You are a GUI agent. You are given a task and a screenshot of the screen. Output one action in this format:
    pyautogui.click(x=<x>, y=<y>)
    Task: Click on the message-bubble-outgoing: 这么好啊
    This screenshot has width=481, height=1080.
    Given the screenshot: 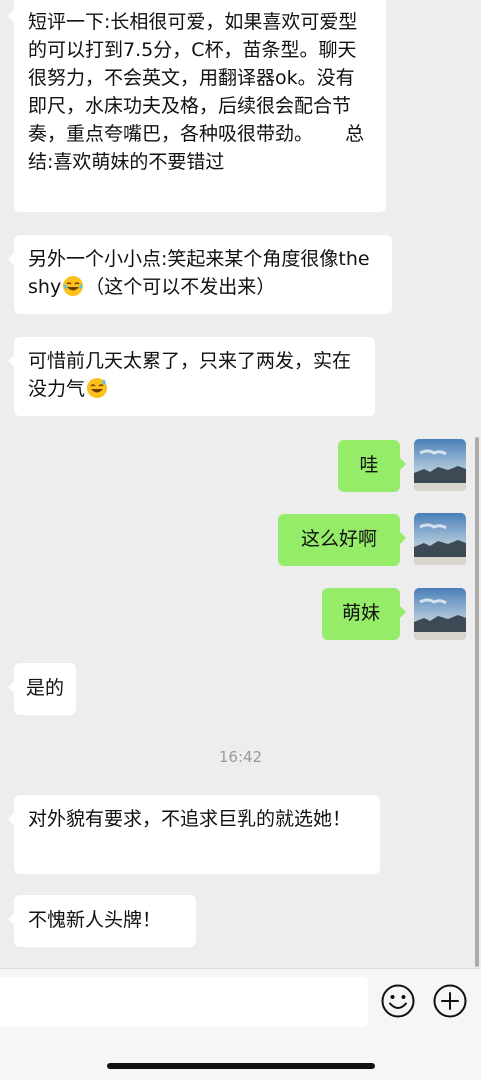 What is the action you would take?
    pyautogui.click(x=342, y=540)
    